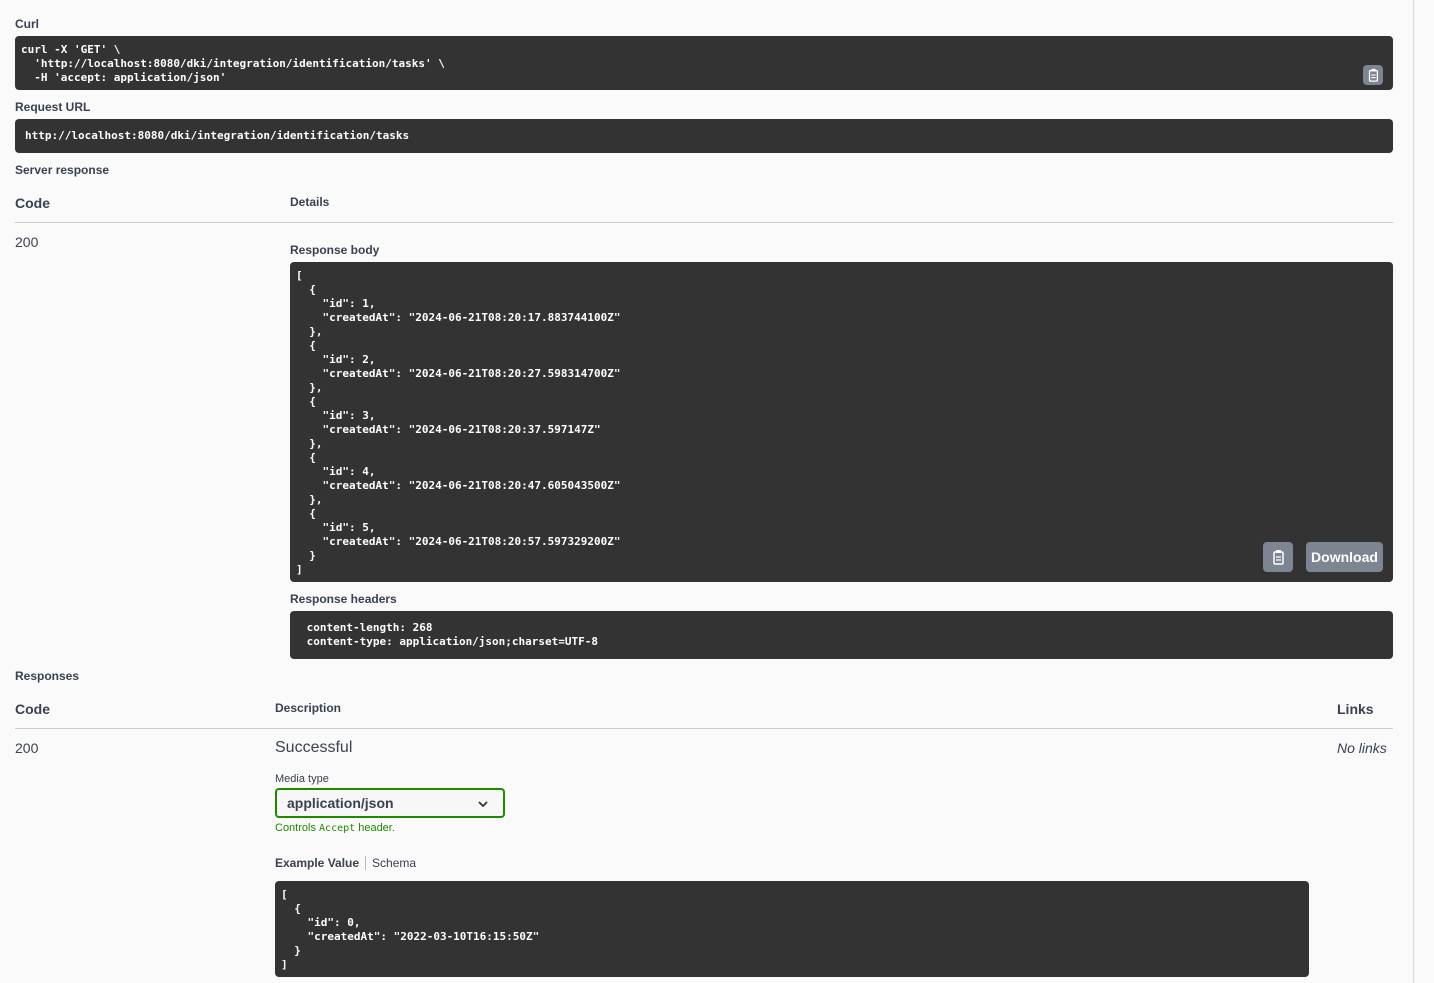 This screenshot has width=1434, height=983. I want to click on response-body-label: Response body, so click(335, 250).